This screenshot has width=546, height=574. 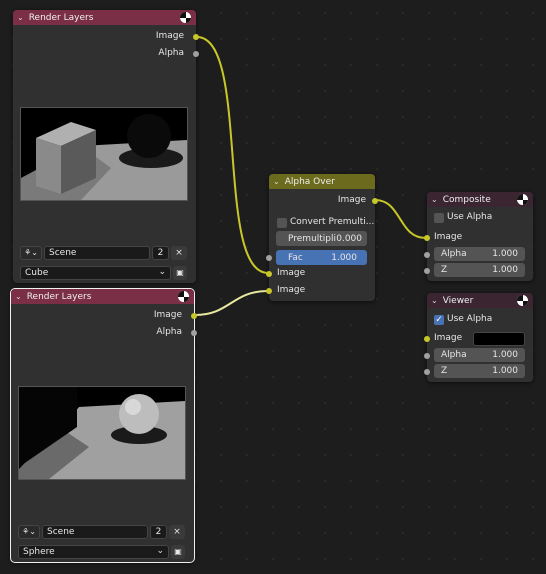 What do you see at coordinates (344, 257) in the screenshot?
I see `fac-value: 1.000` at bounding box center [344, 257].